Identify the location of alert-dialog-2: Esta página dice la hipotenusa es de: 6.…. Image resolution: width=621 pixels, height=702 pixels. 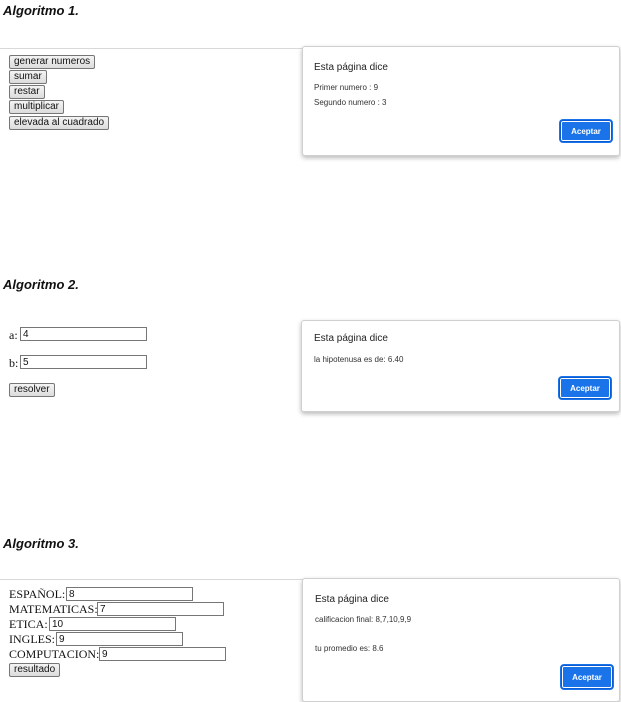
(460, 366).